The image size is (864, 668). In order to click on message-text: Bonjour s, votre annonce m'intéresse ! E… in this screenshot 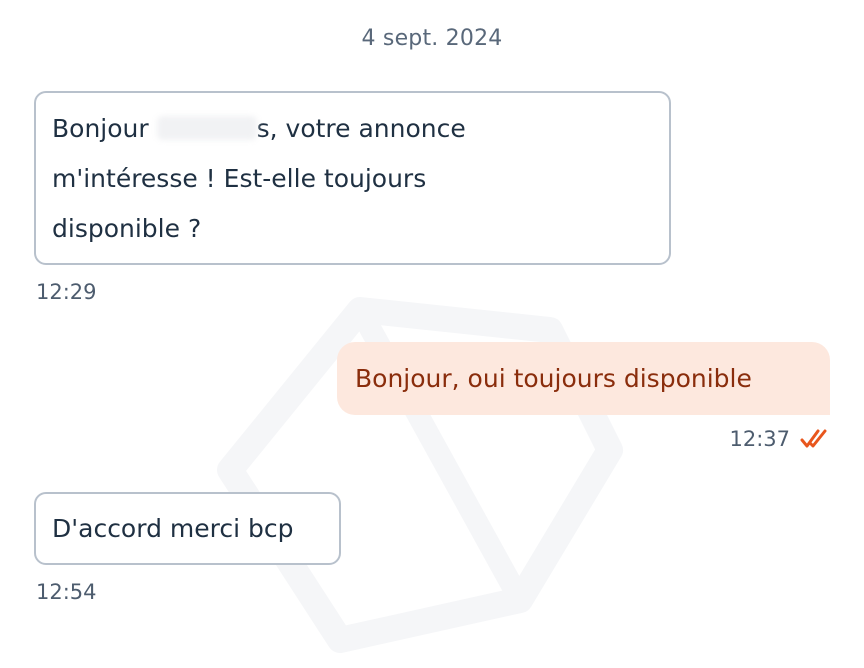, I will do `click(287, 179)`.